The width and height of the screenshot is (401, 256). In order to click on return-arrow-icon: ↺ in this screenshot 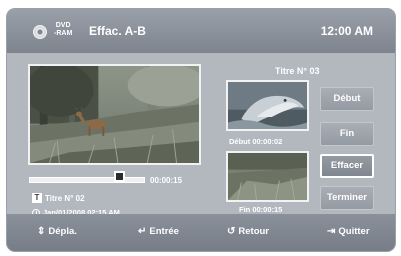, I will do `click(231, 231)`.